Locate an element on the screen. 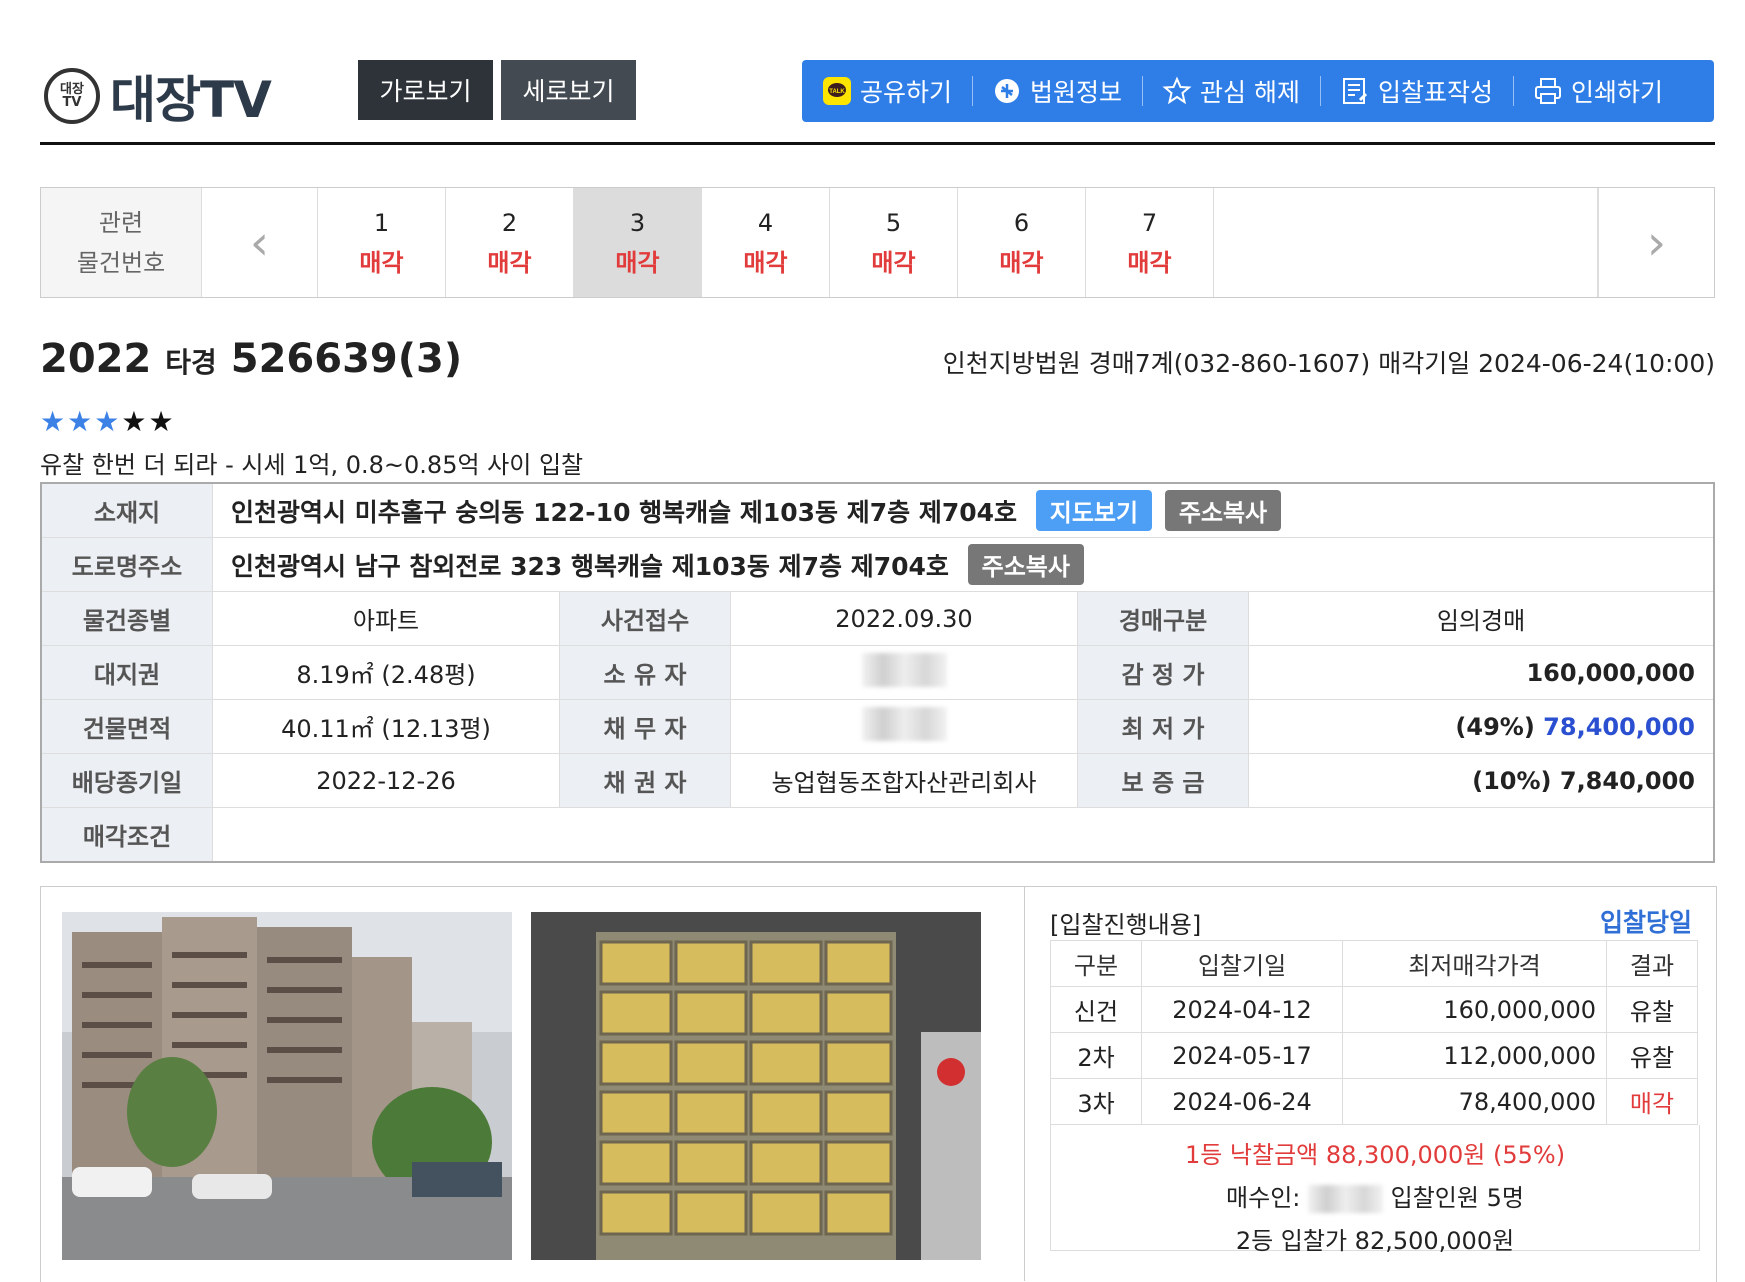 This screenshot has width=1745, height=1282. winning-bid: 1등 낙찰금액 88,300,000원 (55%) is located at coordinates (1375, 1155).